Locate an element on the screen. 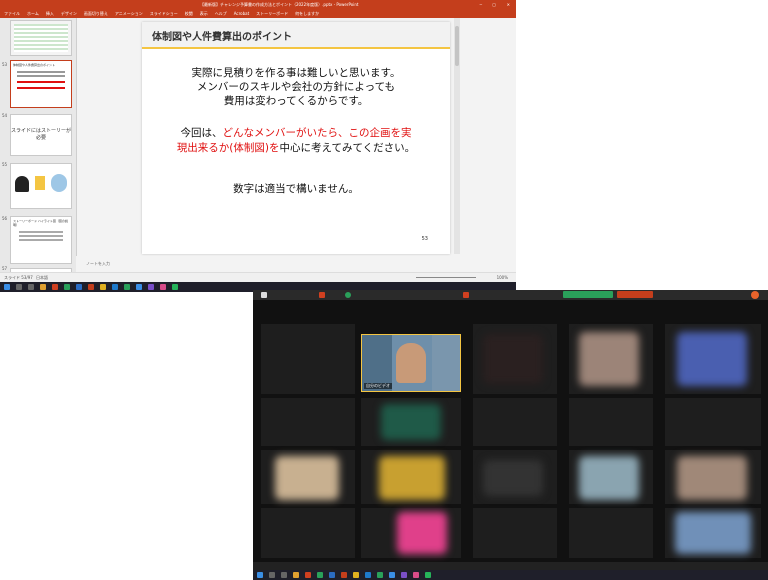 The image size is (768, 580). ribbon-tab: 何をしますか is located at coordinates (307, 13).